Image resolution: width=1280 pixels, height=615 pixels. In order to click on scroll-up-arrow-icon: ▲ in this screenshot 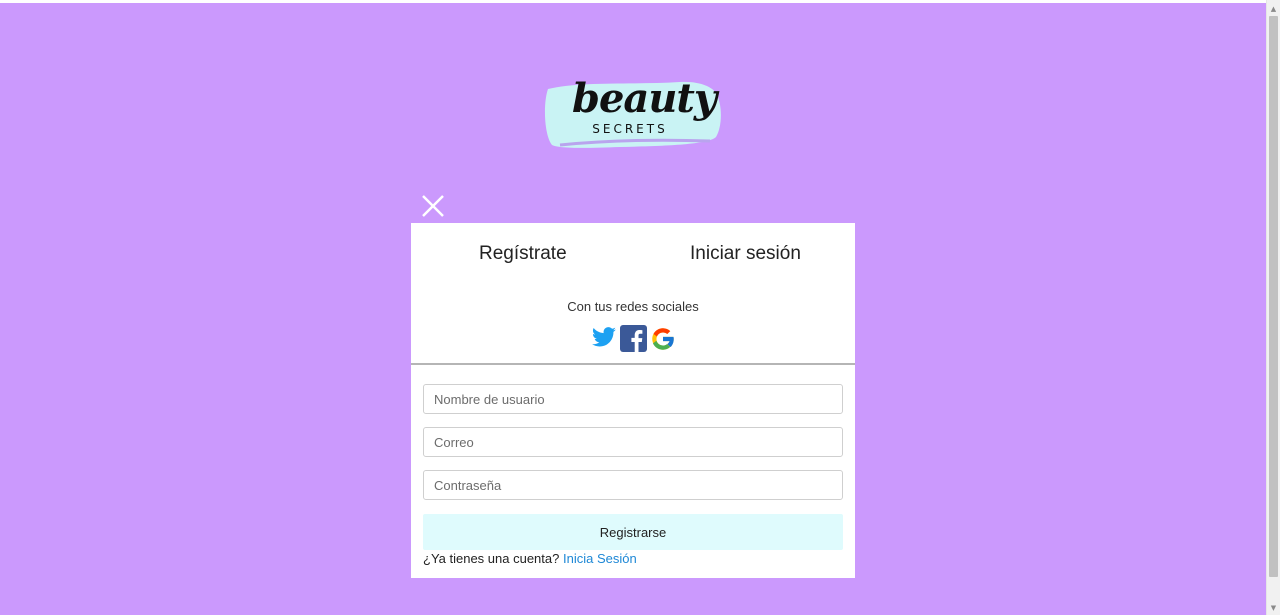, I will do `click(1273, 9)`.